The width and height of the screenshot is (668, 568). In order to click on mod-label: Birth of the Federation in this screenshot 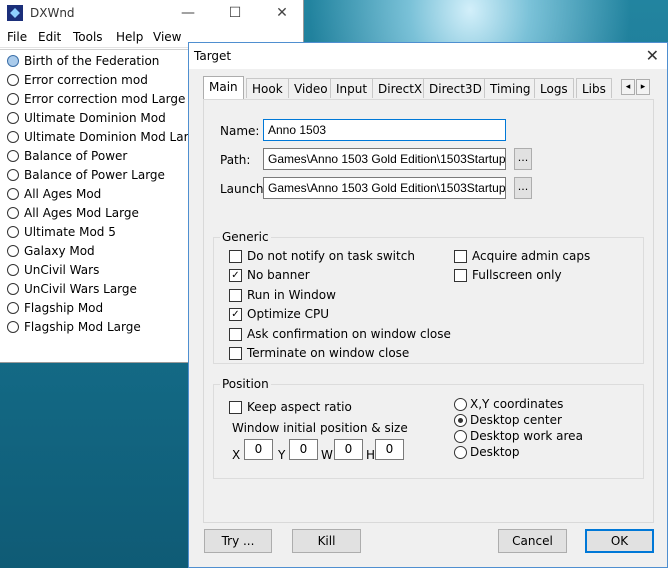, I will do `click(92, 61)`.